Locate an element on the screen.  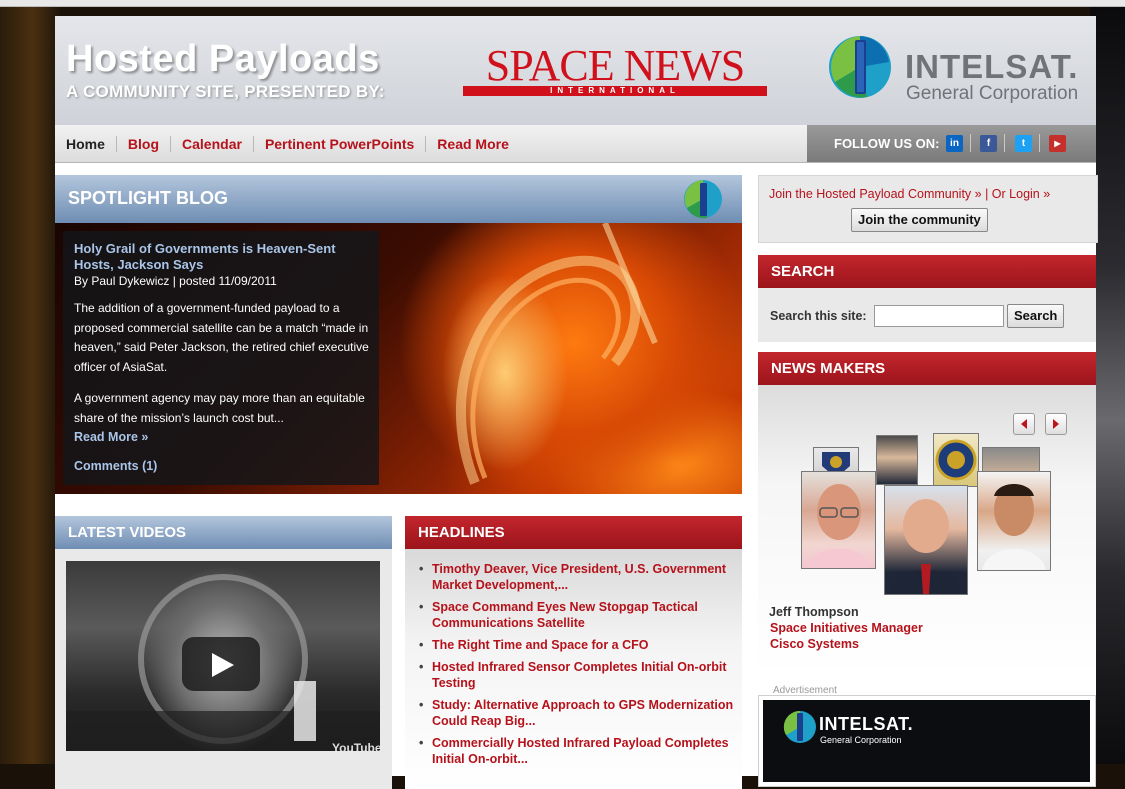
advertisement-subtitle: General Corporation is located at coordinates (861, 740).